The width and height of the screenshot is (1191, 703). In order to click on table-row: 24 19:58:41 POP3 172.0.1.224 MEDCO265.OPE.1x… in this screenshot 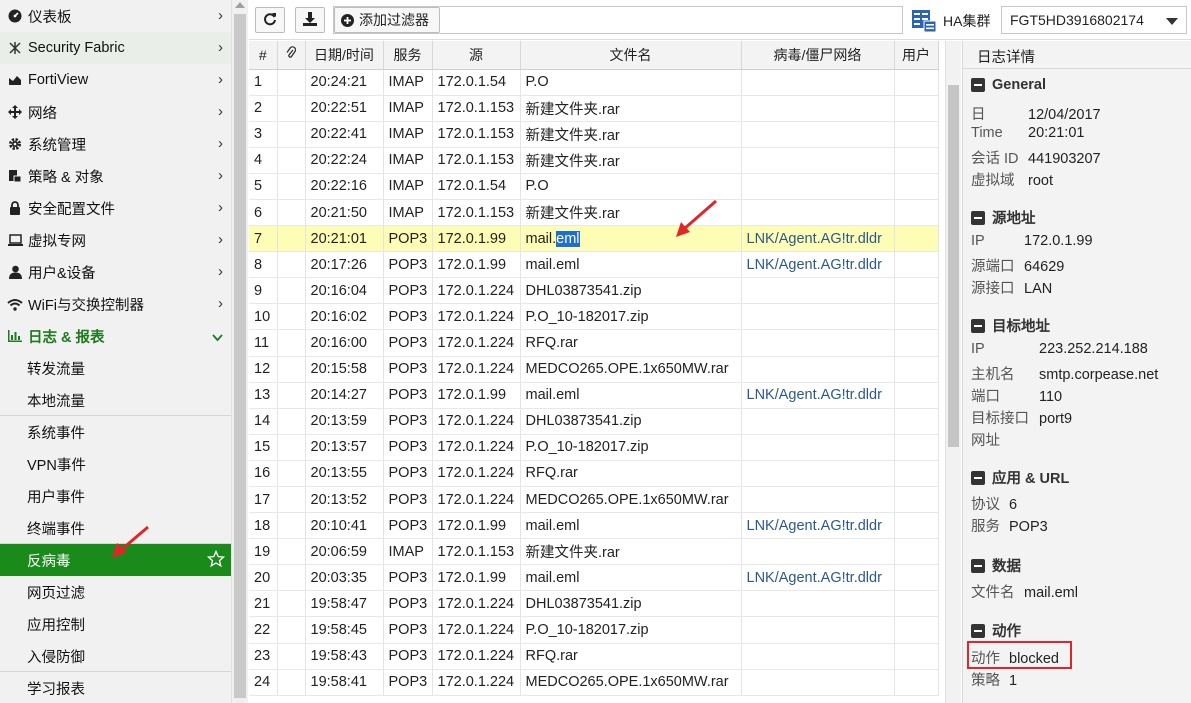, I will do `click(594, 682)`.